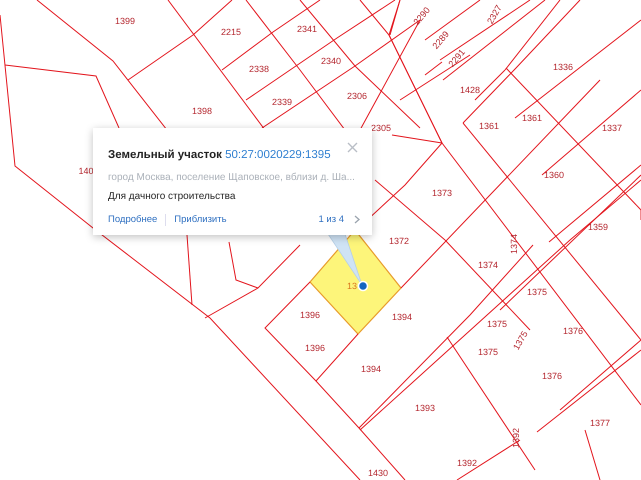 This screenshot has width=641, height=480. What do you see at coordinates (282, 102) in the screenshot?
I see `parcel-number: 2339` at bounding box center [282, 102].